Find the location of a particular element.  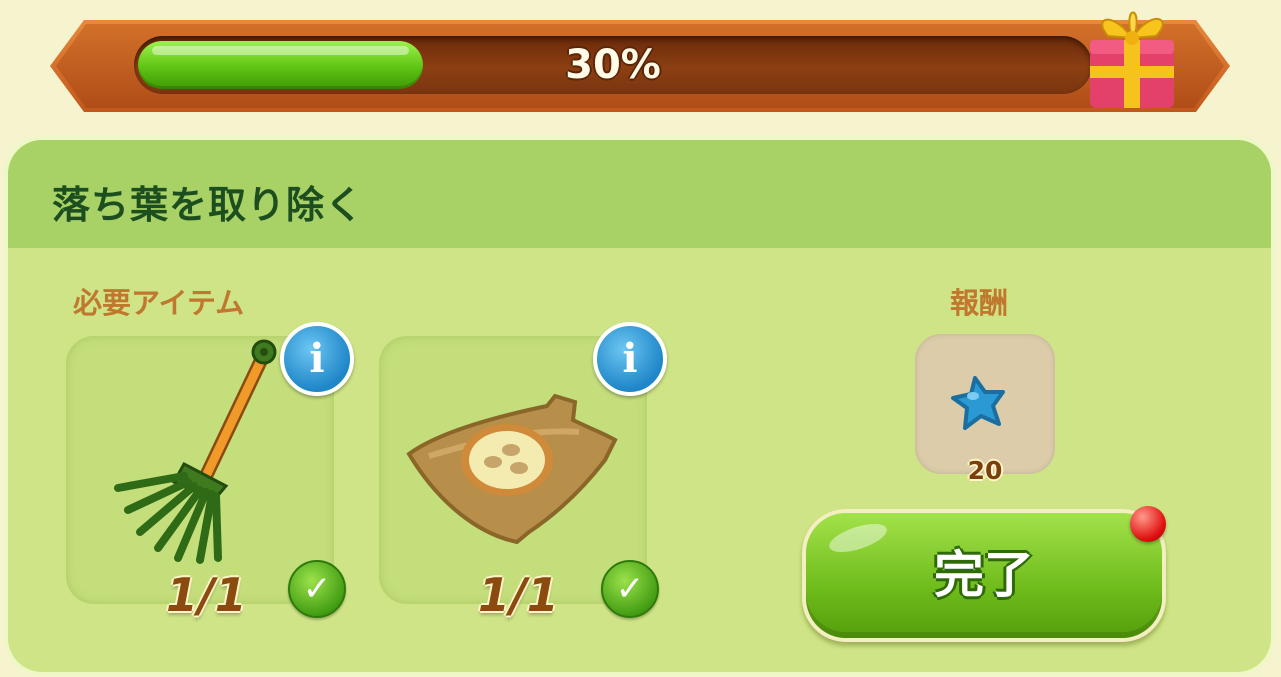

rake-info-button: i is located at coordinates (317, 359).